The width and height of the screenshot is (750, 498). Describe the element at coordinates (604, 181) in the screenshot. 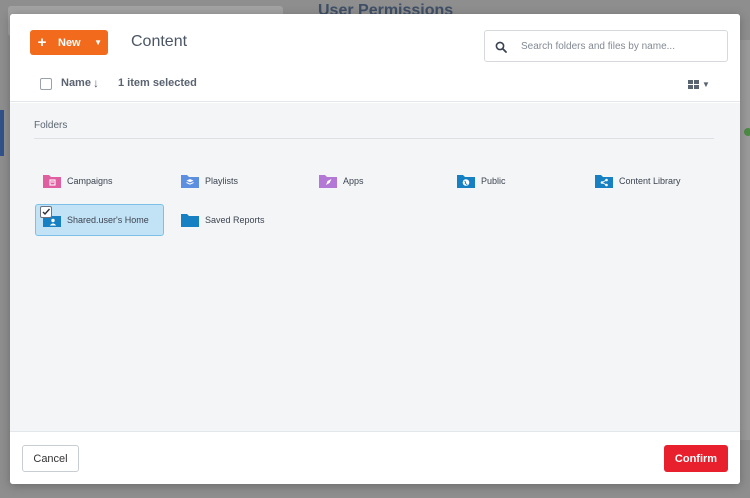

I see `share-icon` at that location.